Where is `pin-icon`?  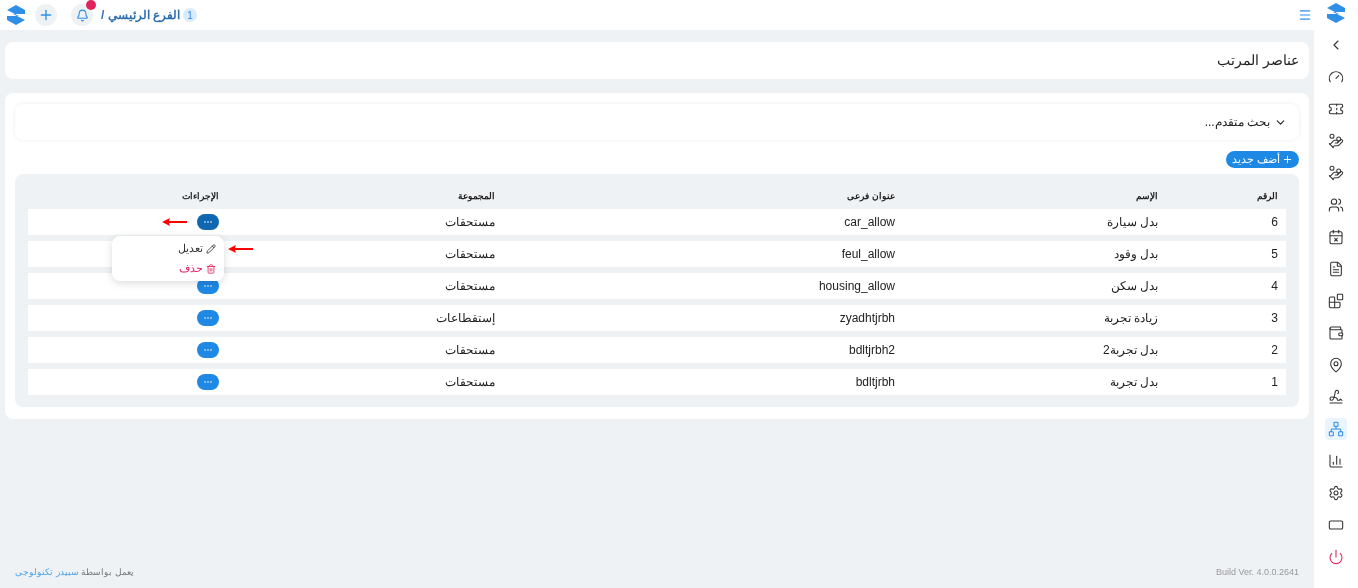
pin-icon is located at coordinates (1336, 365).